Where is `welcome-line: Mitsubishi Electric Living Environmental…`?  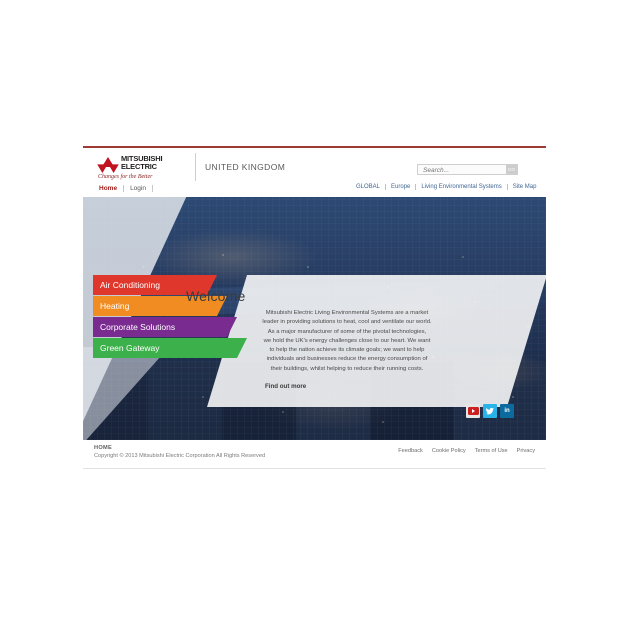
welcome-line: Mitsubishi Electric Living Environmental… is located at coordinates (347, 313).